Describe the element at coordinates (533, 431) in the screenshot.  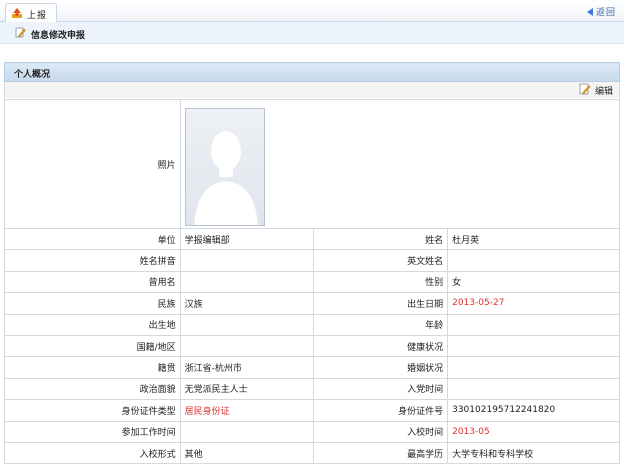
I see `field-value: 2013-05` at that location.